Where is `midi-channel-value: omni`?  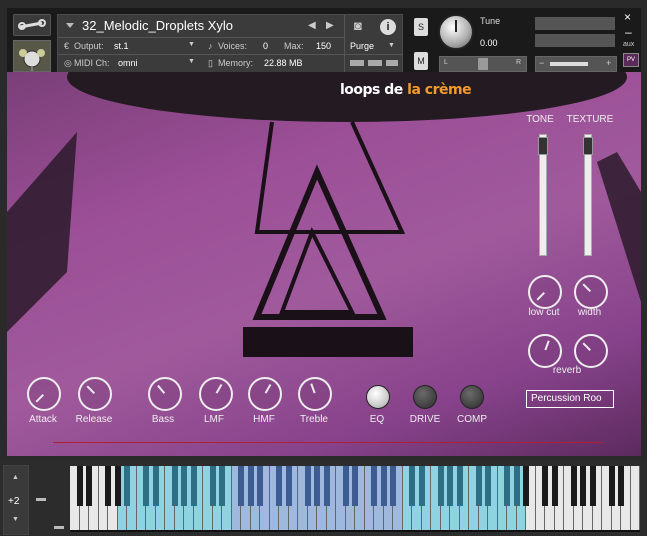 midi-channel-value: omni is located at coordinates (128, 63).